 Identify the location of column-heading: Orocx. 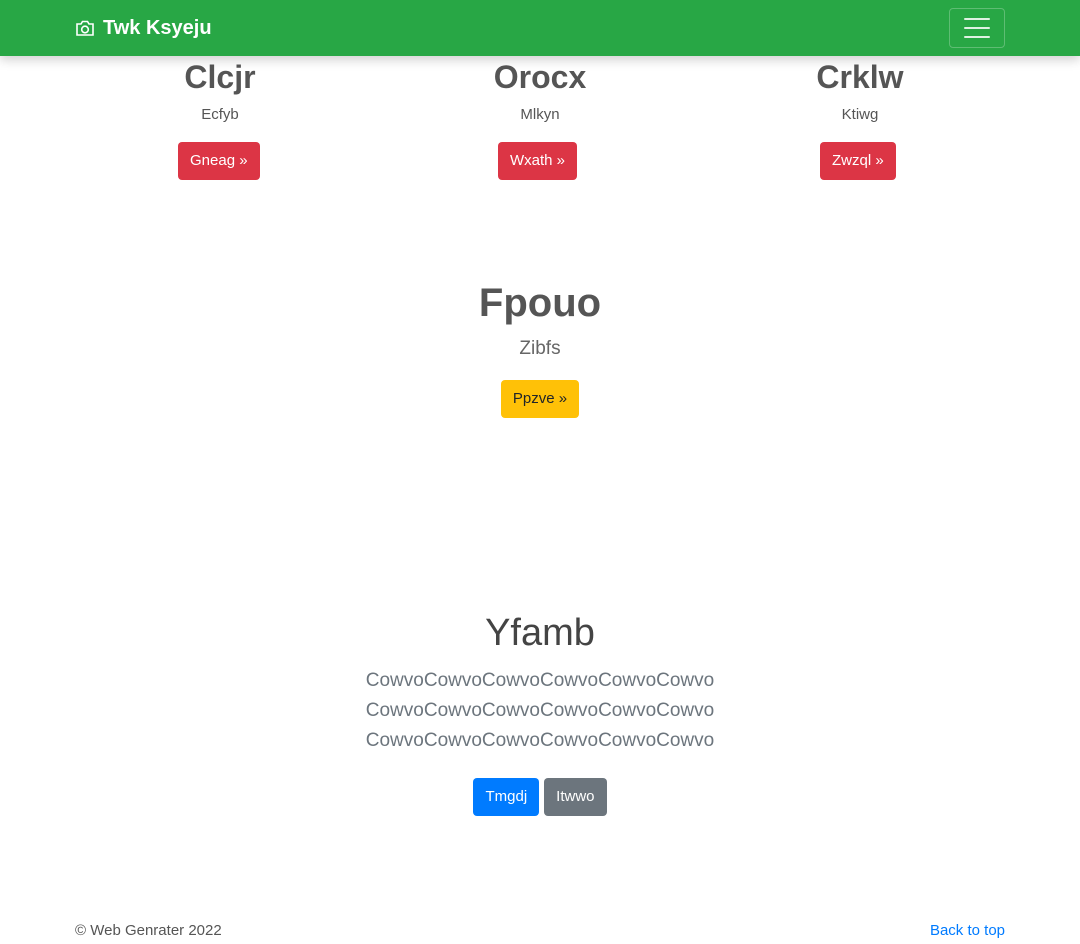
(540, 77).